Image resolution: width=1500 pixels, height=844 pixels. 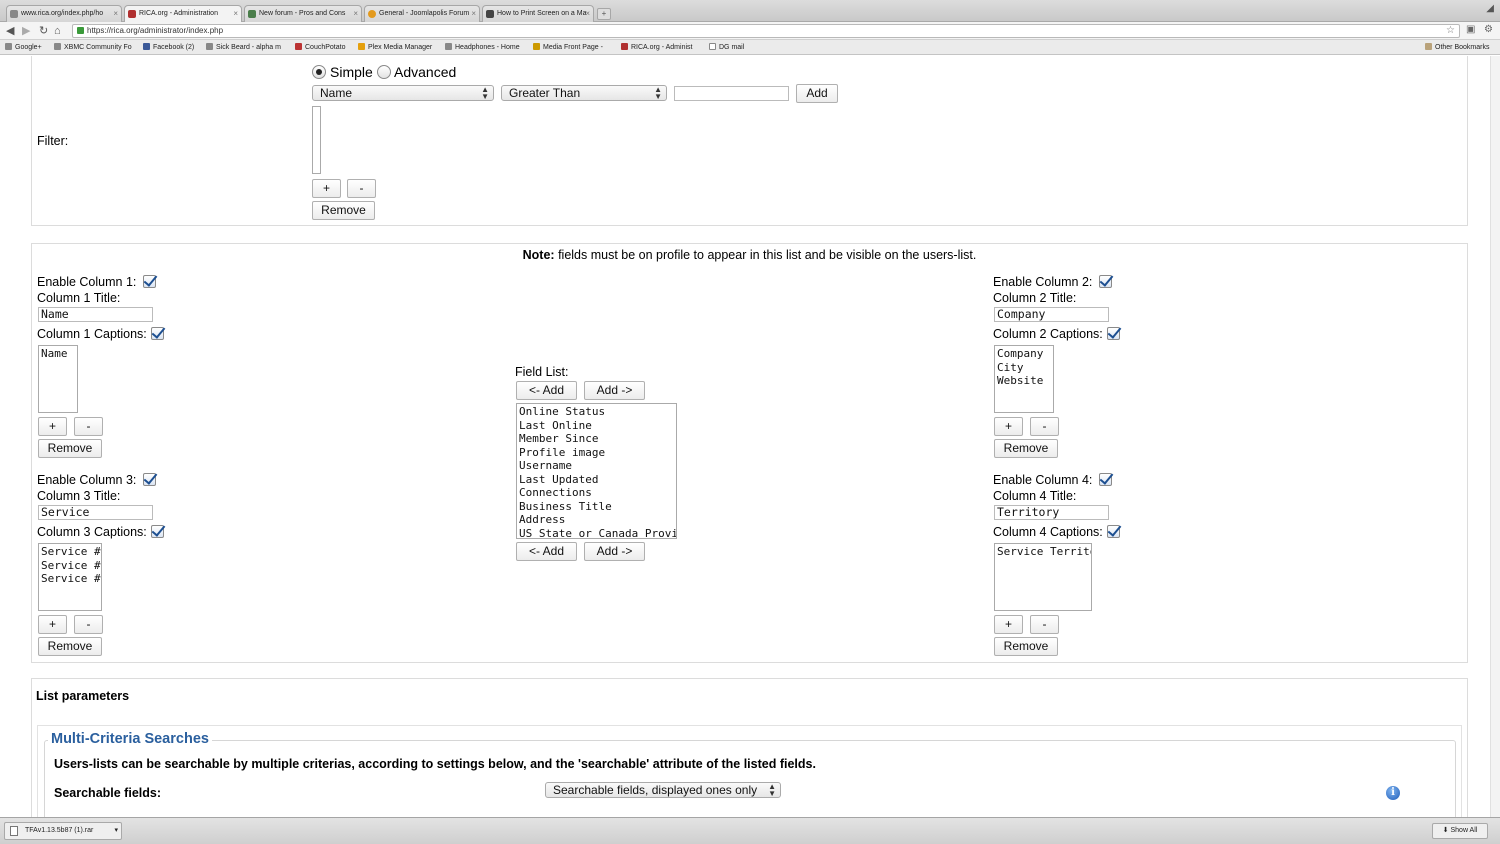 What do you see at coordinates (597, 493) in the screenshot?
I see `list-item: Connections` at bounding box center [597, 493].